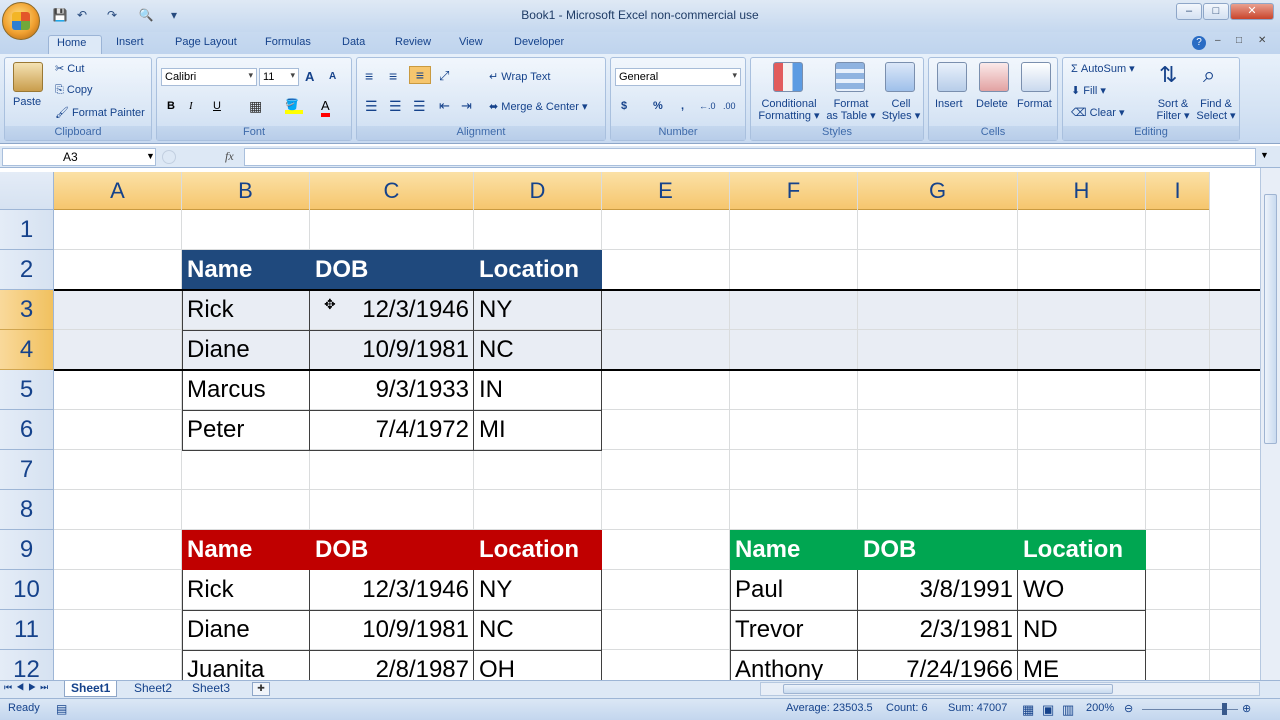 This screenshot has width=1280, height=720. I want to click on table_green-header-location: Location, so click(1082, 550).